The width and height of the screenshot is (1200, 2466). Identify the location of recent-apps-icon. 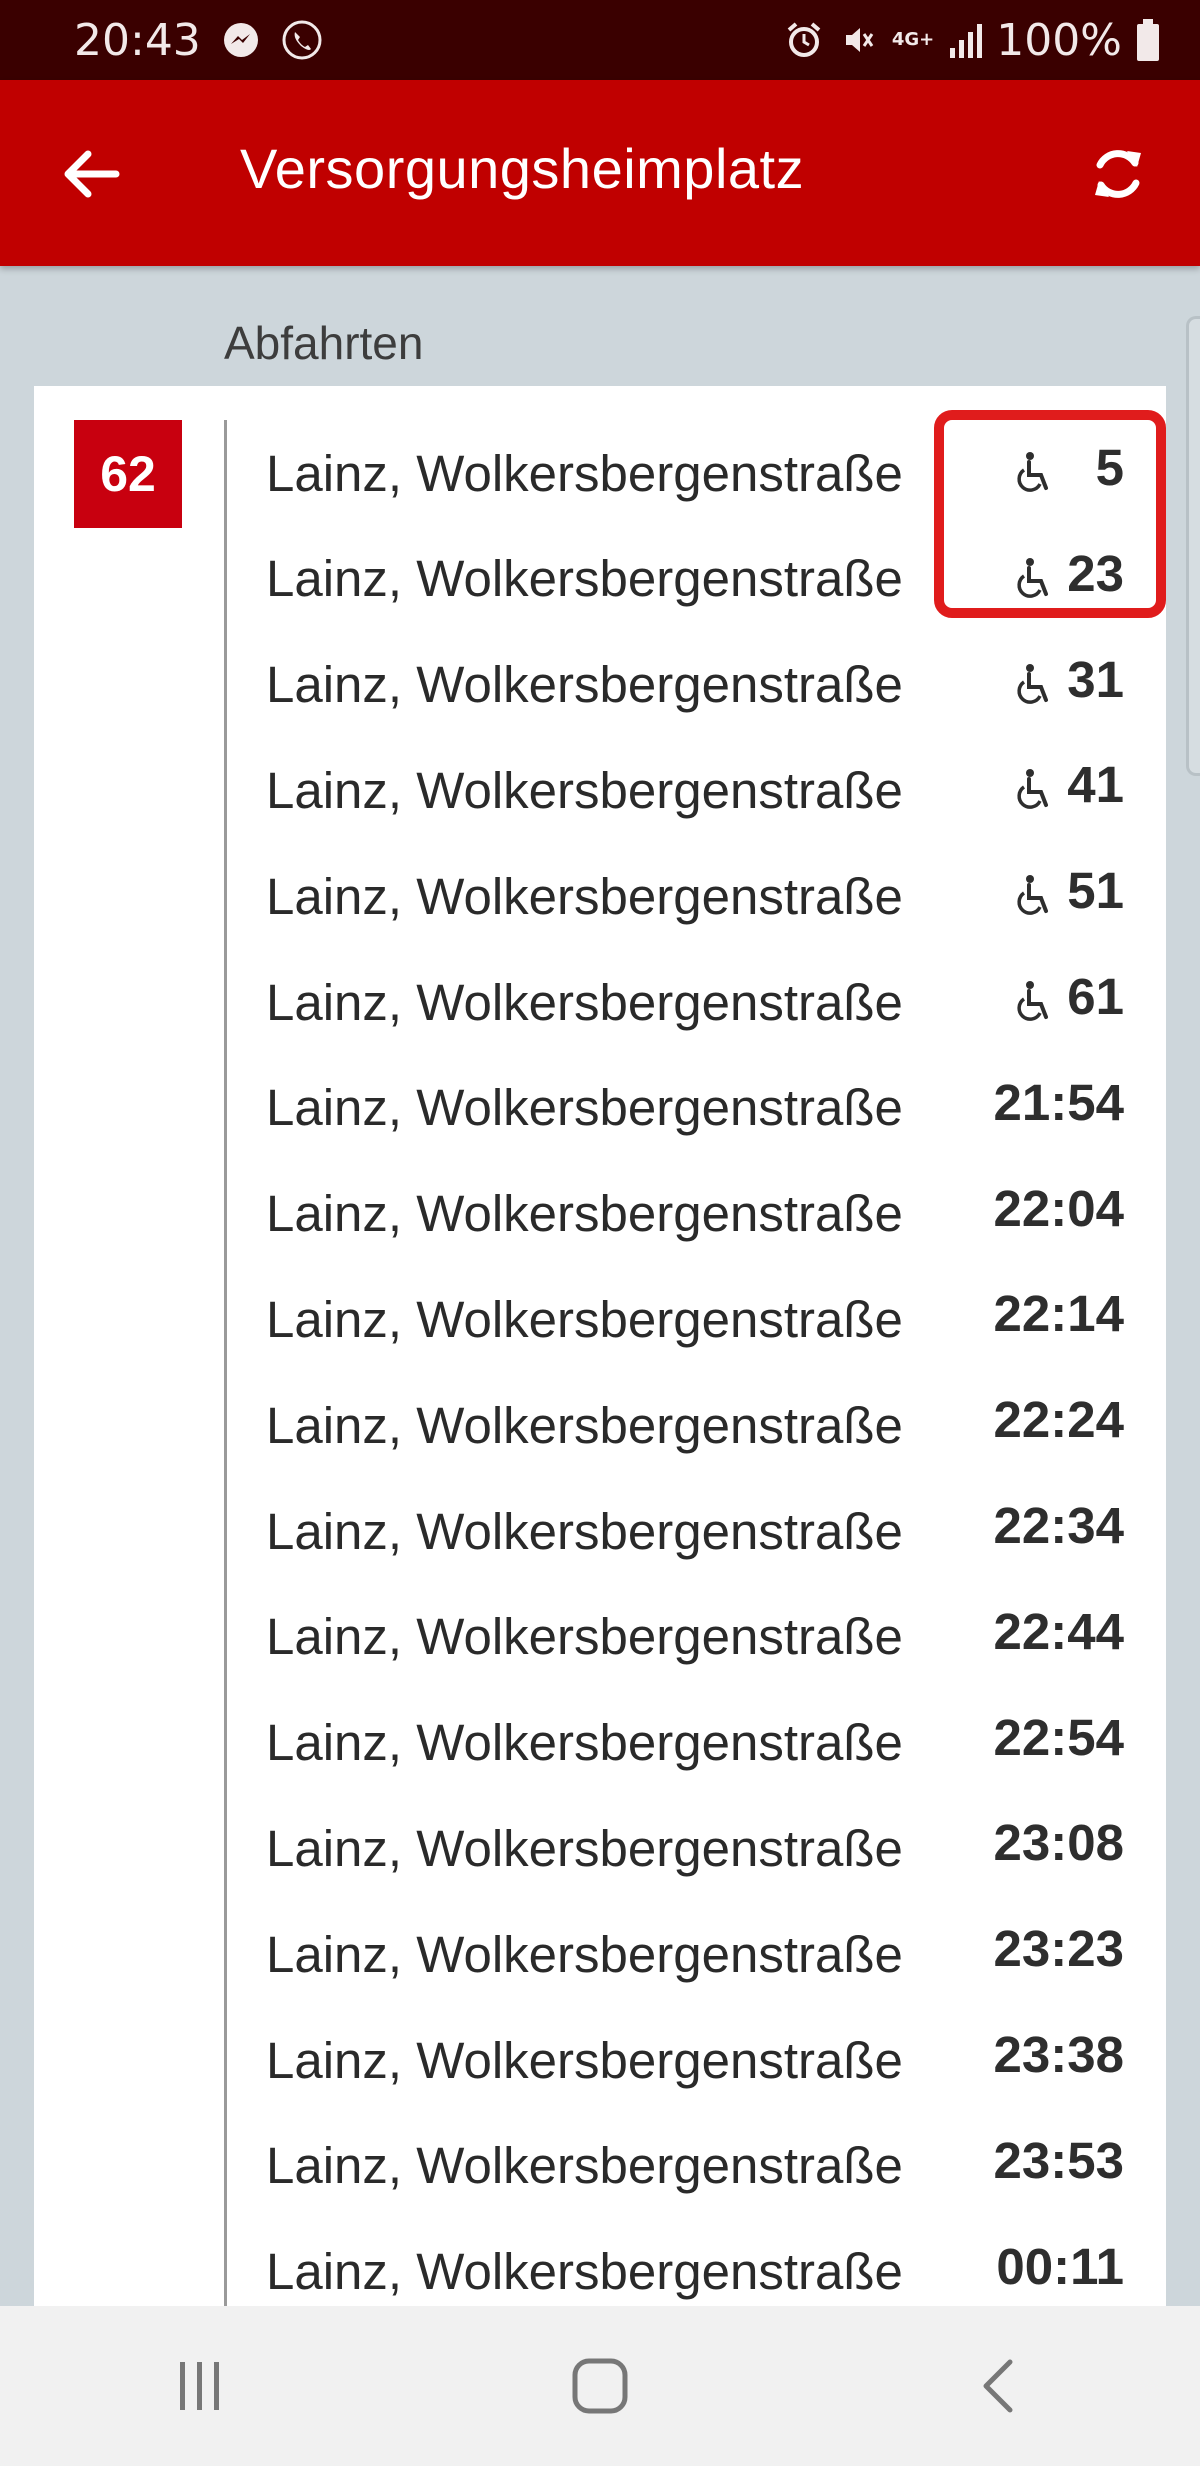
(199, 2386).